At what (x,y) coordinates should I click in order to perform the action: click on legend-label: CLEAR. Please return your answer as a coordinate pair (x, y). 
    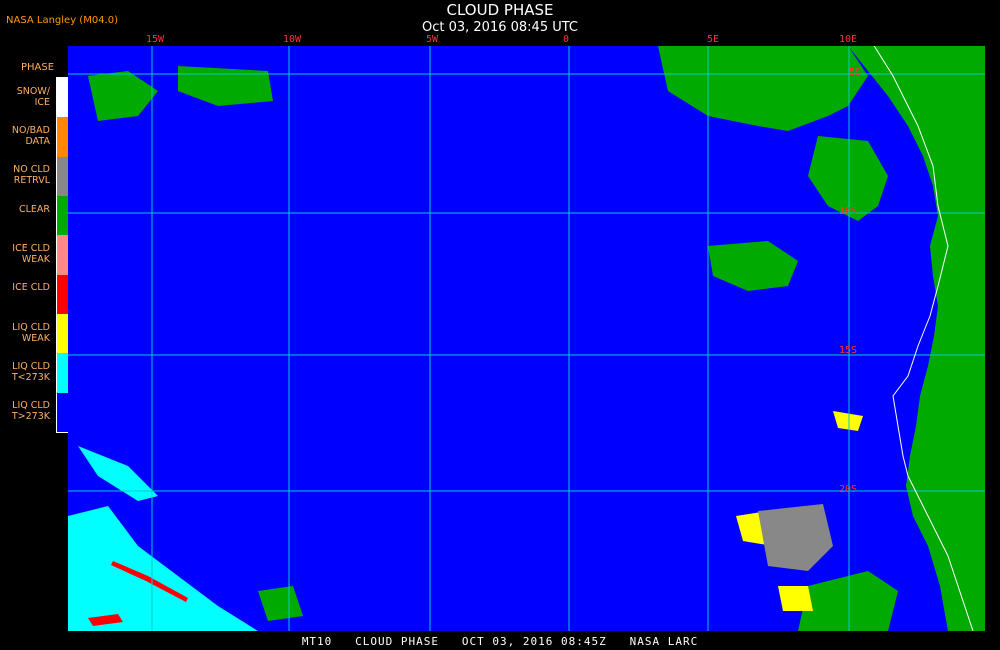
    Looking at the image, I should click on (34, 209).